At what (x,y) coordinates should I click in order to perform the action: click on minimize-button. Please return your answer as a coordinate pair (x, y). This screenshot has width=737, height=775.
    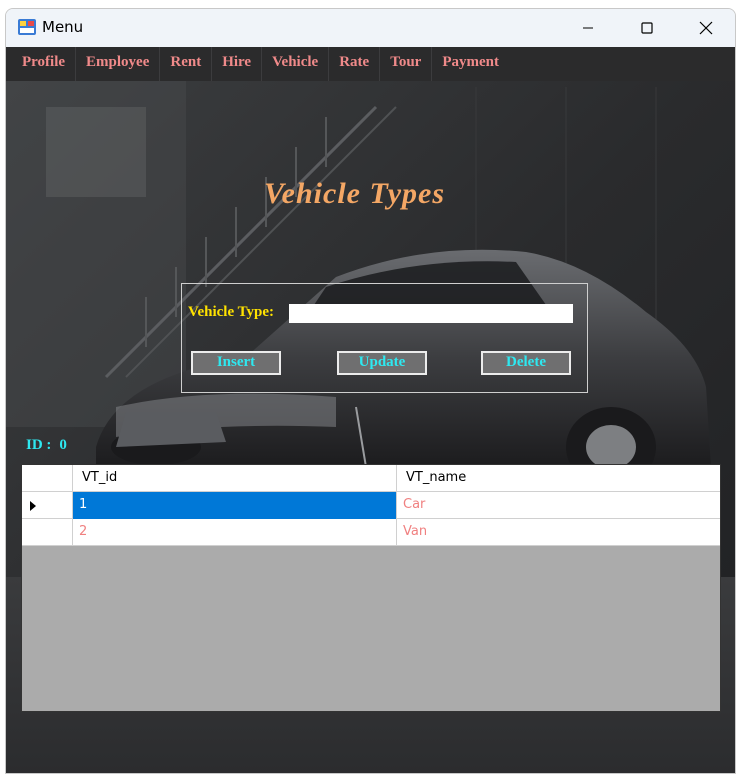
    Looking at the image, I should click on (588, 28).